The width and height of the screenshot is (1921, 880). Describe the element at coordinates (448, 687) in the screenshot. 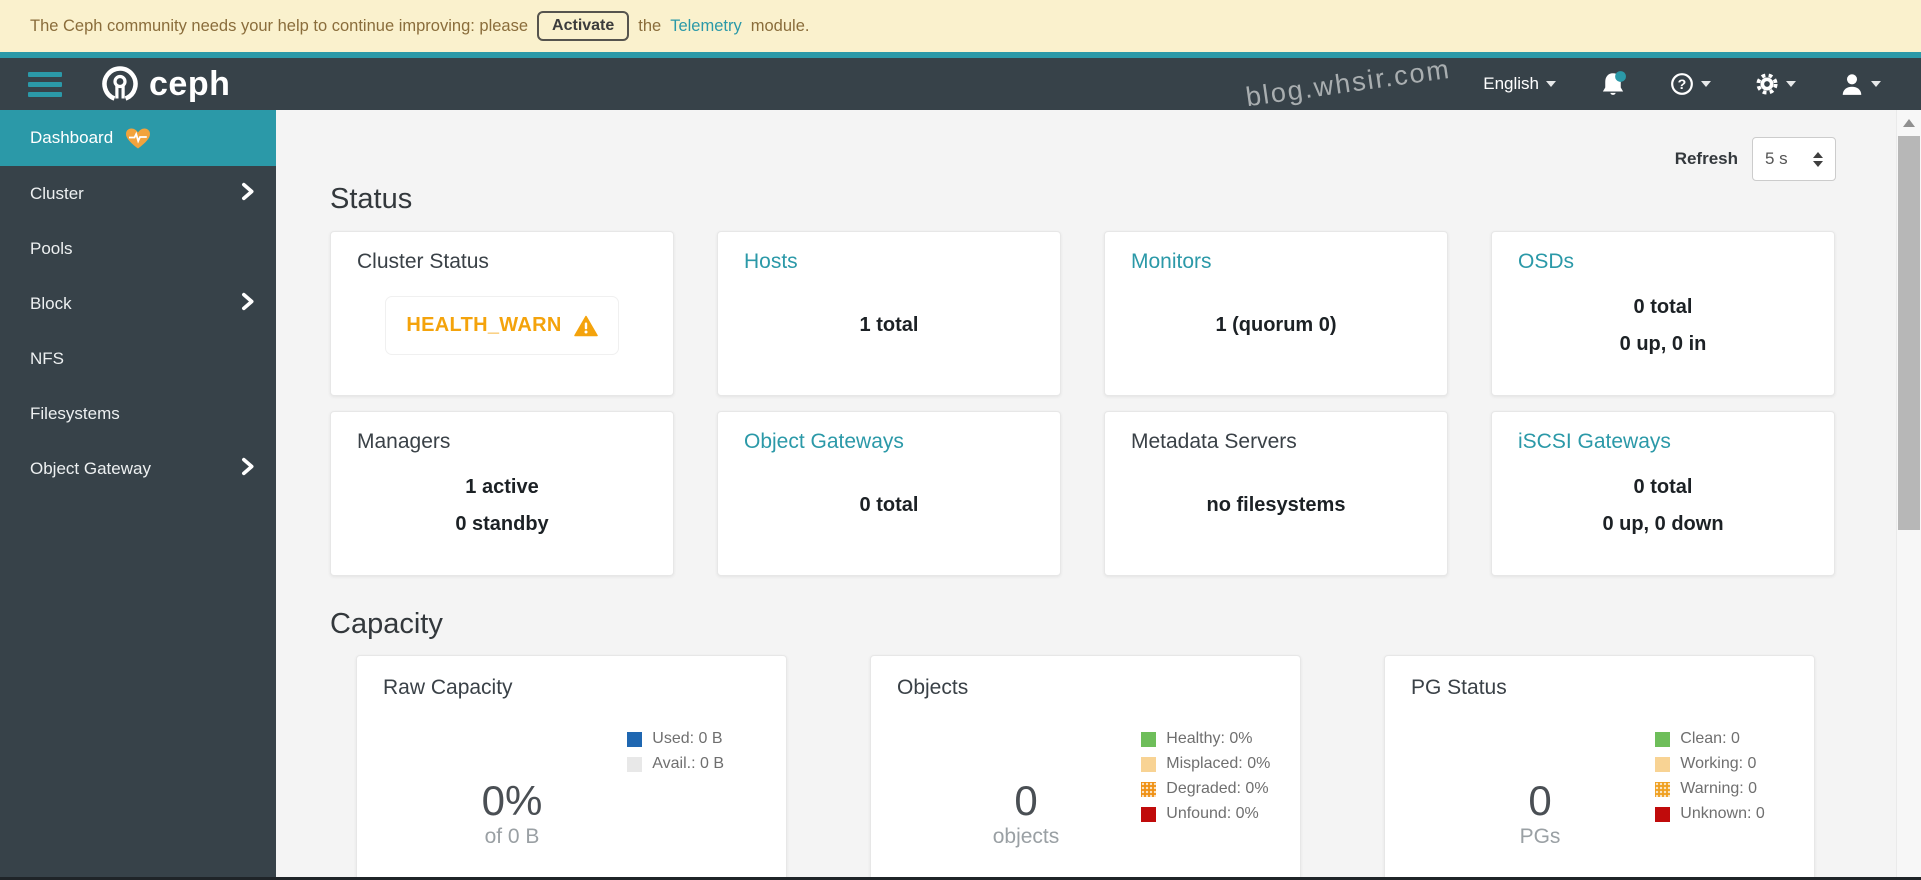

I see `raw-capacity-title: Raw Capacity` at that location.